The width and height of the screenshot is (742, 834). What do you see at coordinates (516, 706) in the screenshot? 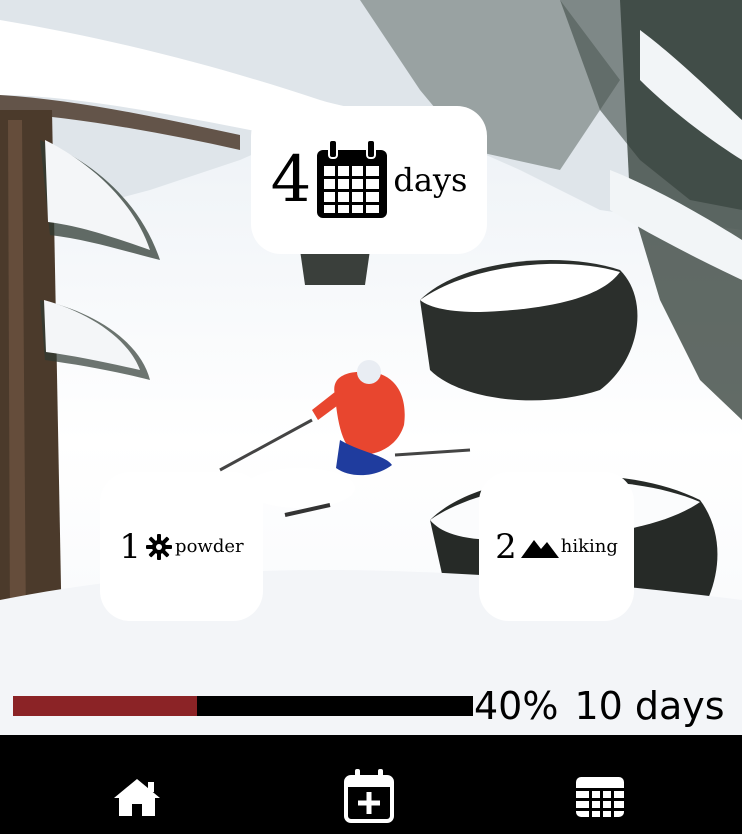
I see `progress-percent: 40%` at bounding box center [516, 706].